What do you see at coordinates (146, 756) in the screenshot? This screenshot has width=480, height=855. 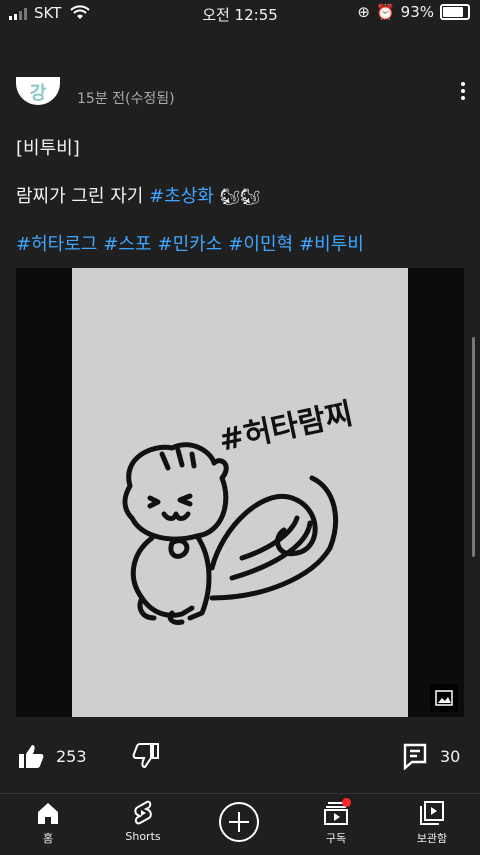 I see `dislike-icon` at bounding box center [146, 756].